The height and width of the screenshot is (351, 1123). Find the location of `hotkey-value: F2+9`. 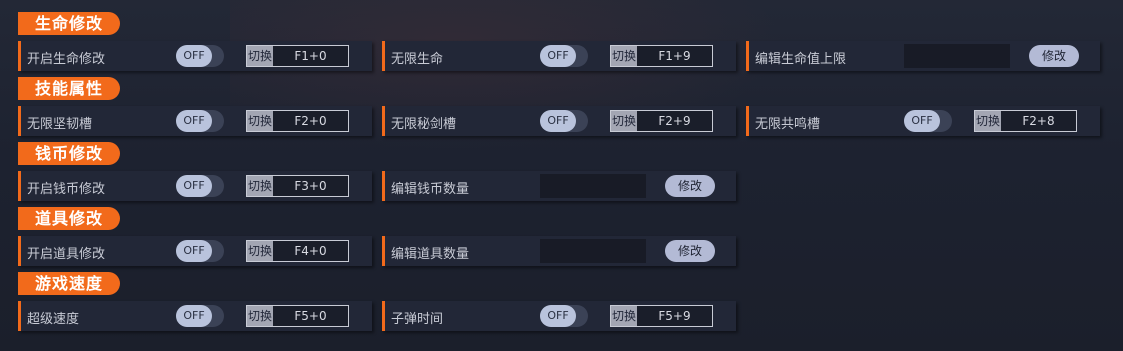

hotkey-value: F2+9 is located at coordinates (674, 121).